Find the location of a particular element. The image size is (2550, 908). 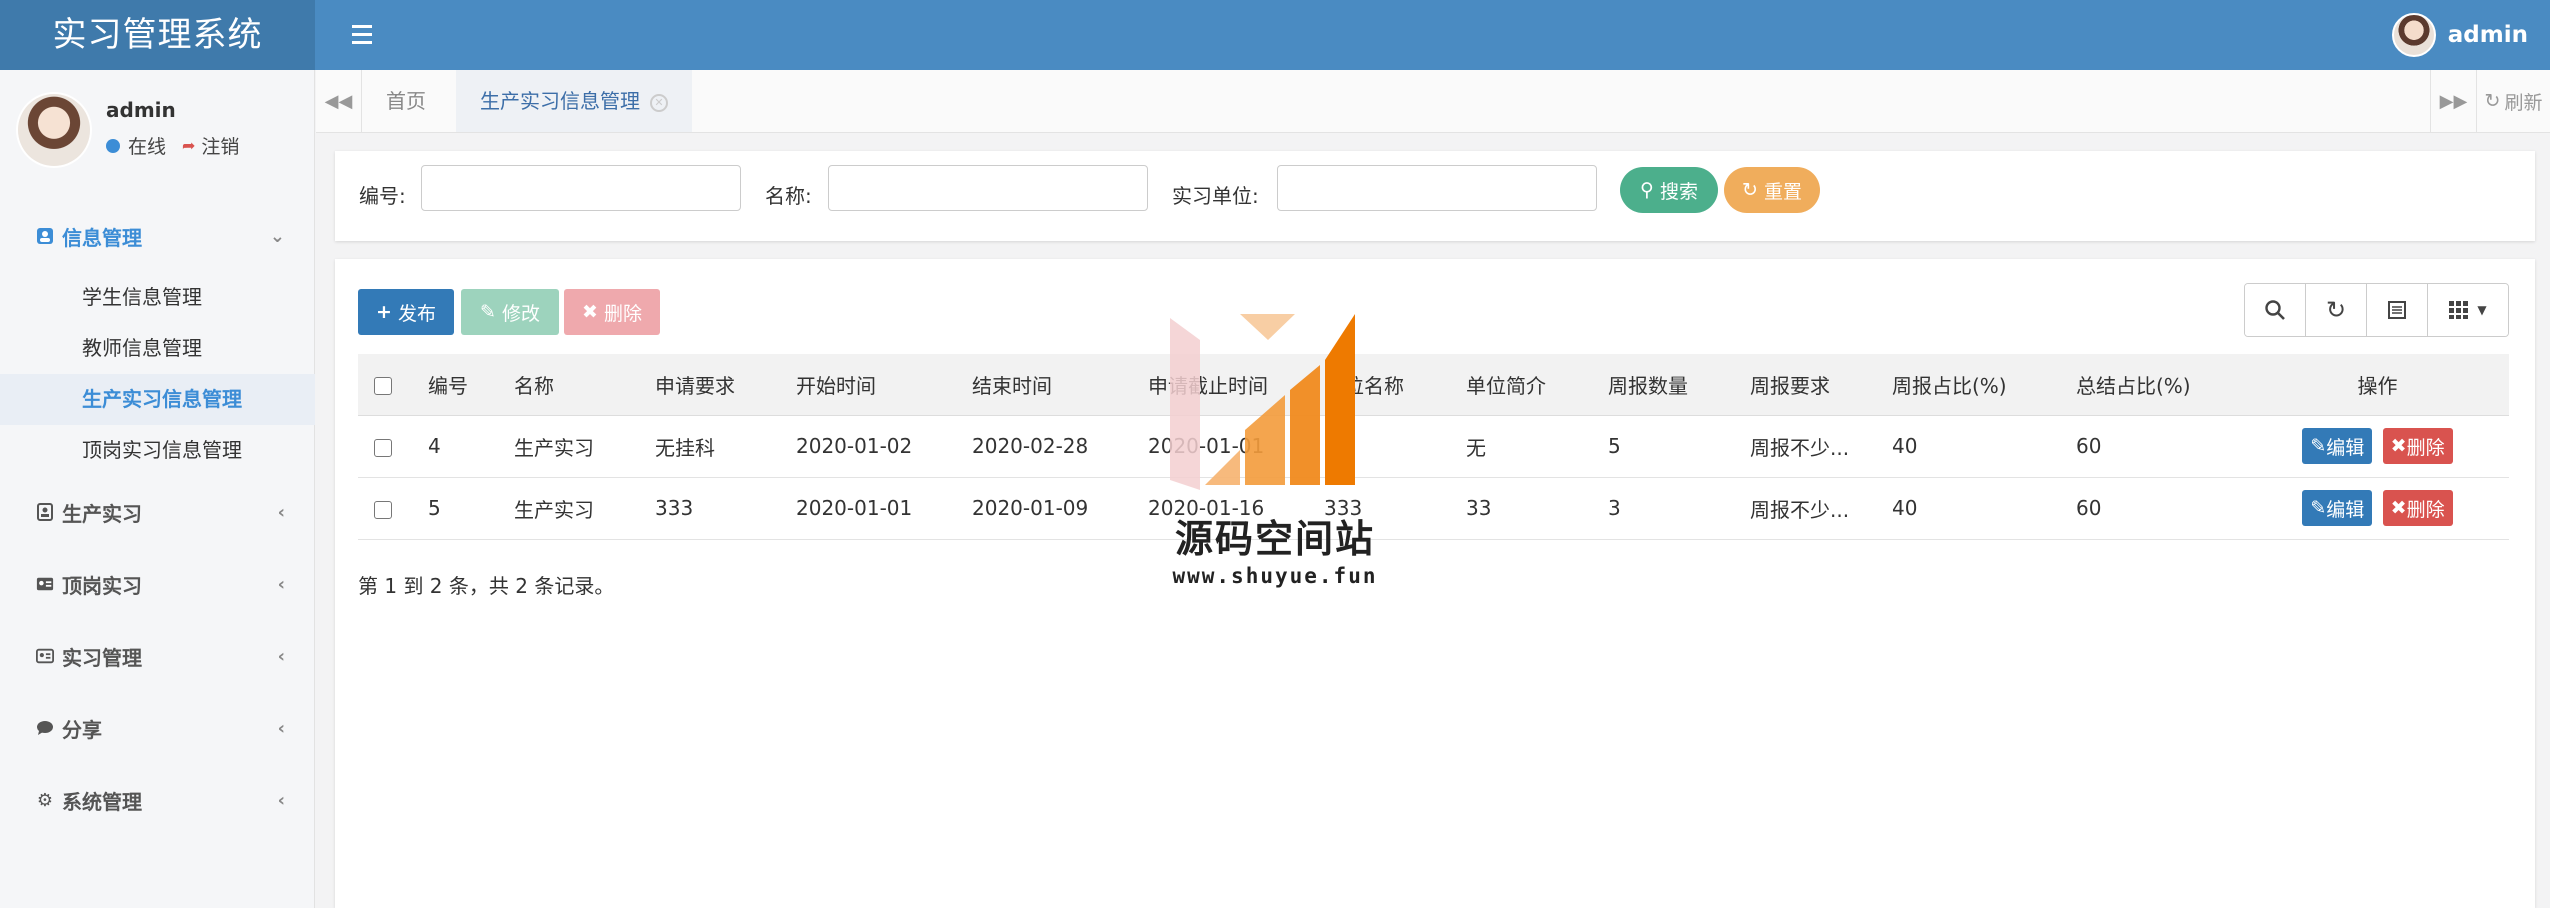

sidebar-section-info: 信息管理 ⌄ is located at coordinates (157, 236).